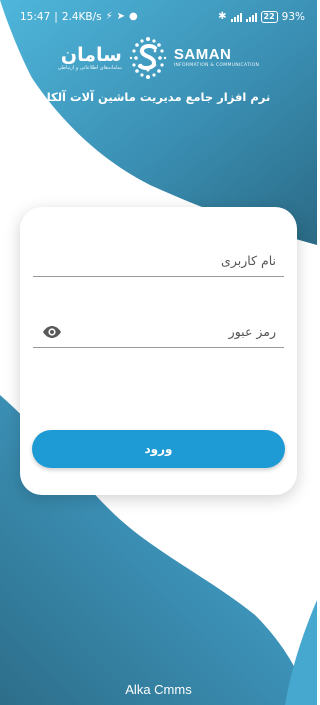 This screenshot has width=320, height=705. Describe the element at coordinates (52, 332) in the screenshot. I see `eye-icon` at that location.